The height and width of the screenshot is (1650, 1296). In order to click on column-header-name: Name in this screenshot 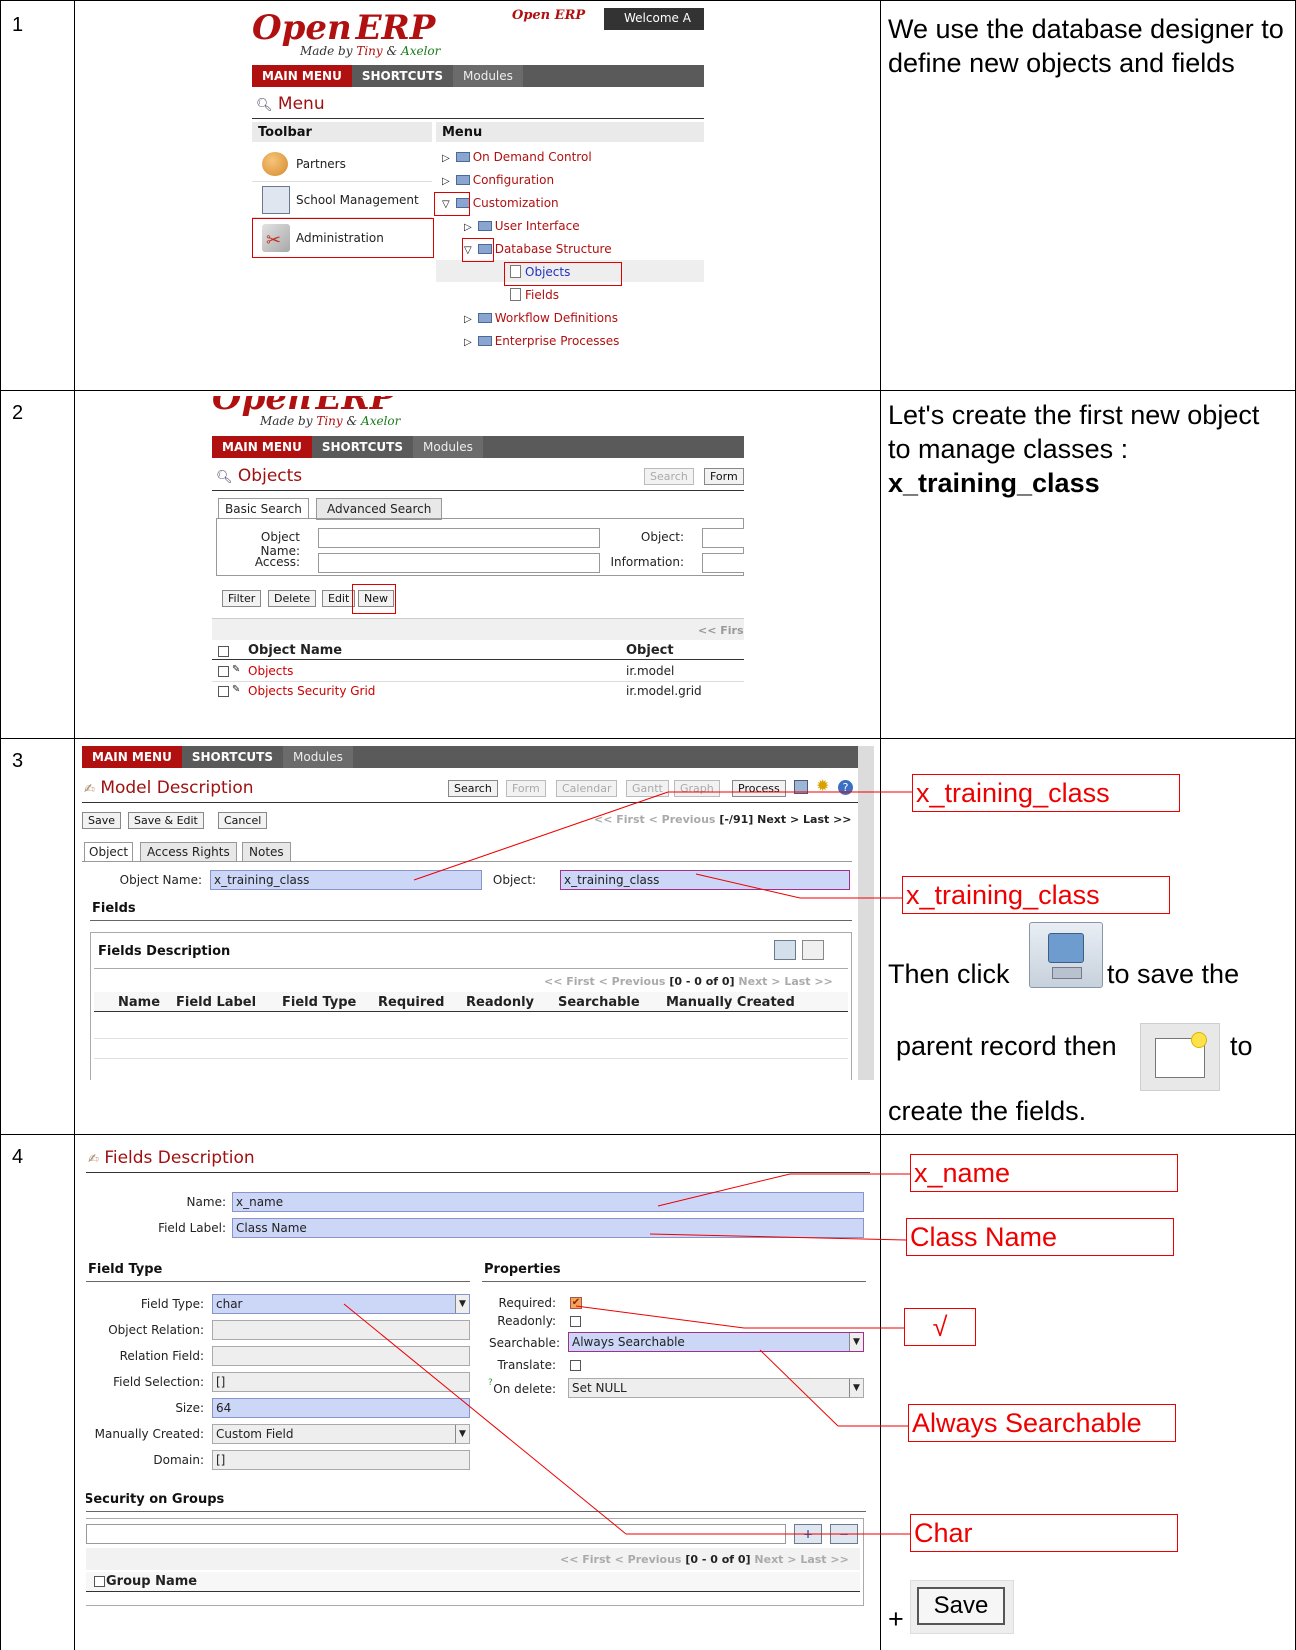, I will do `click(139, 1002)`.